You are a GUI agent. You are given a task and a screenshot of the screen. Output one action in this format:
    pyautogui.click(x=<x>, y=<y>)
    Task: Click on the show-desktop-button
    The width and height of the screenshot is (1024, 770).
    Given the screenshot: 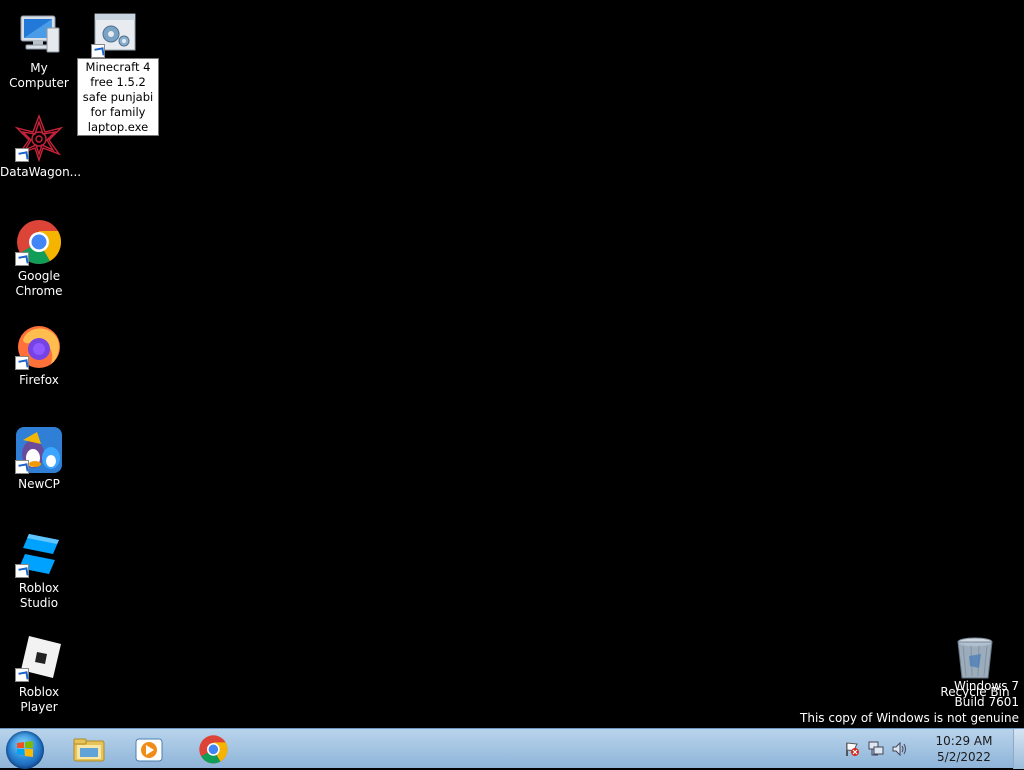 What is the action you would take?
    pyautogui.click(x=1018, y=749)
    